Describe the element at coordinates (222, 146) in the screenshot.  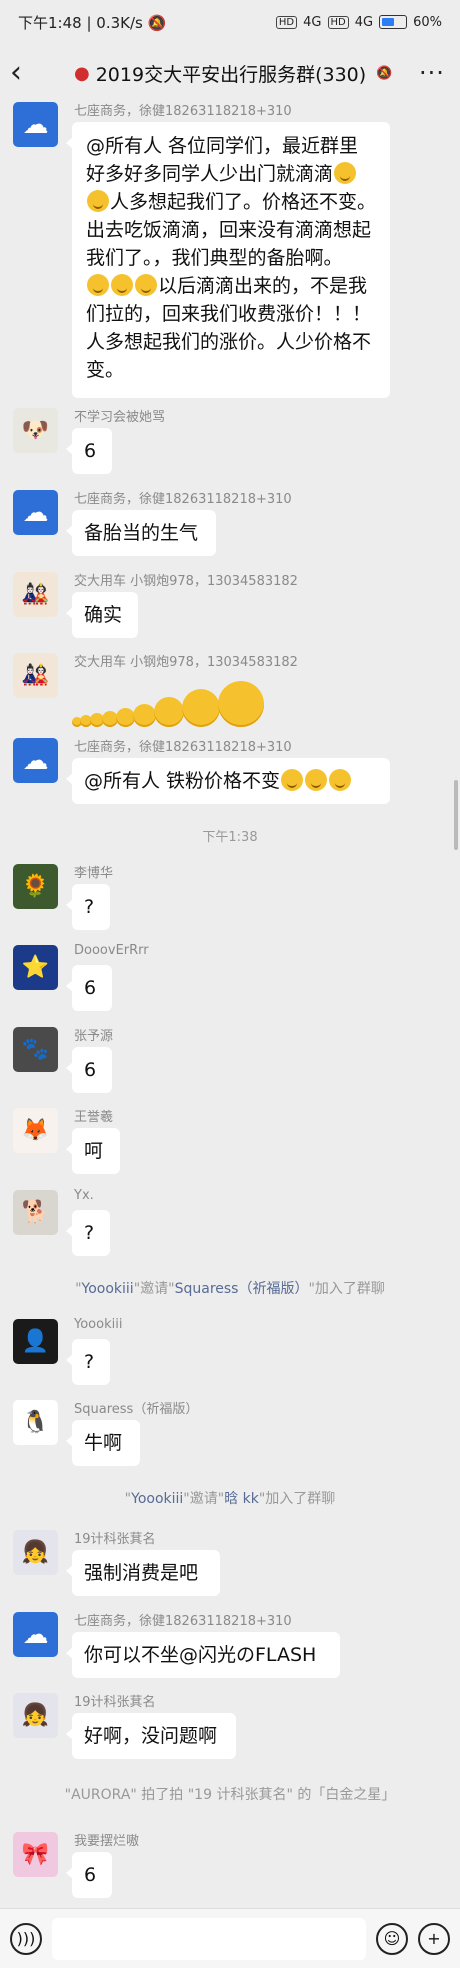
I see `message-line: @所有人 各位同学们，最近群里` at that location.